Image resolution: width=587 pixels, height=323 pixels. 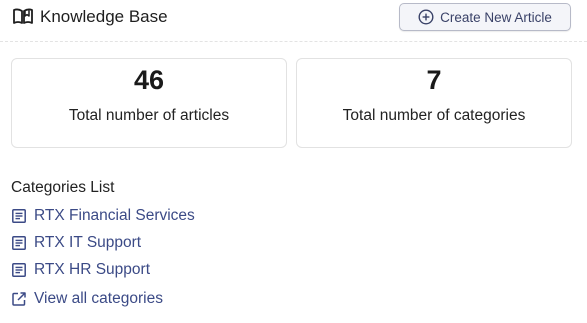 What do you see at coordinates (98, 298) in the screenshot?
I see `view-all-categories-label: View all categories` at bounding box center [98, 298].